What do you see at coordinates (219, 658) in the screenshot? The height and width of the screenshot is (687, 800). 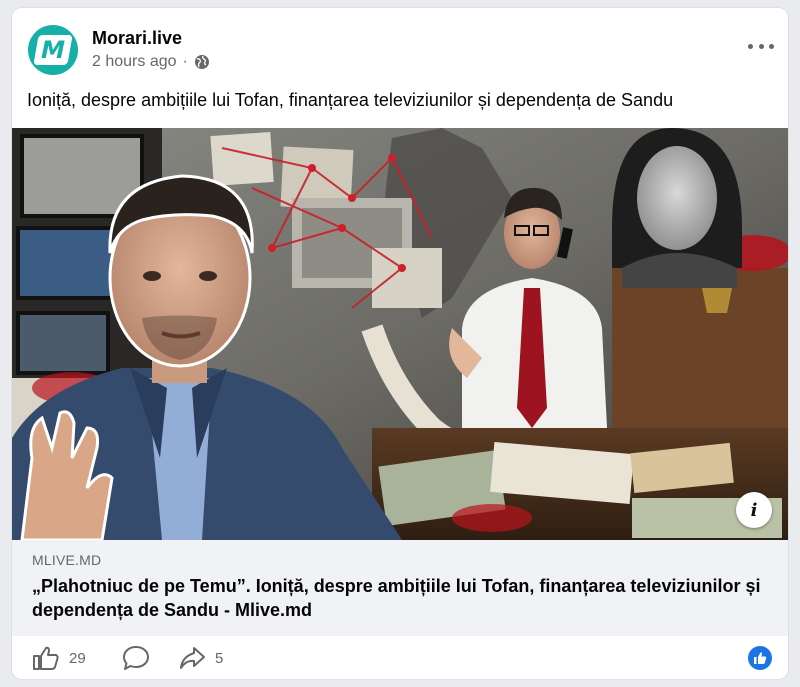 I see `share-count: 5` at bounding box center [219, 658].